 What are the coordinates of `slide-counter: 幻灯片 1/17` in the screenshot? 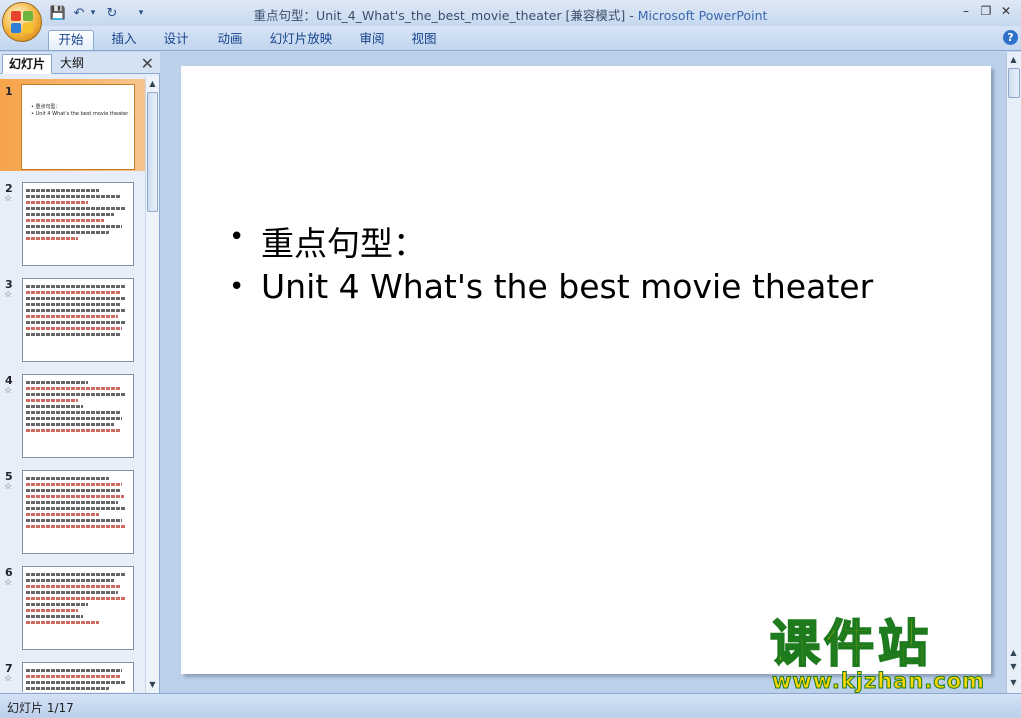 It's located at (40, 708).